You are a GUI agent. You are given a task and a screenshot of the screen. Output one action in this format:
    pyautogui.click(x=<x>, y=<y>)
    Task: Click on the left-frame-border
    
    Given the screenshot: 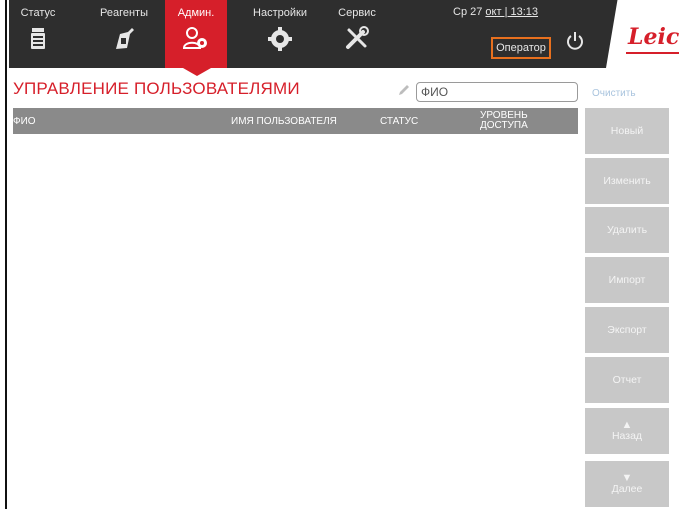 What is the action you would take?
    pyautogui.click(x=3, y=254)
    